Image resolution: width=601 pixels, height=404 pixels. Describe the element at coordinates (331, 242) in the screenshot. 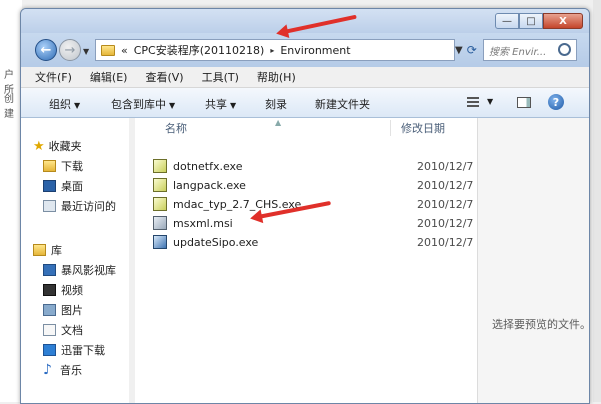

I see `file-row: updateSipo.exe 2010/12/7 13:28` at that location.